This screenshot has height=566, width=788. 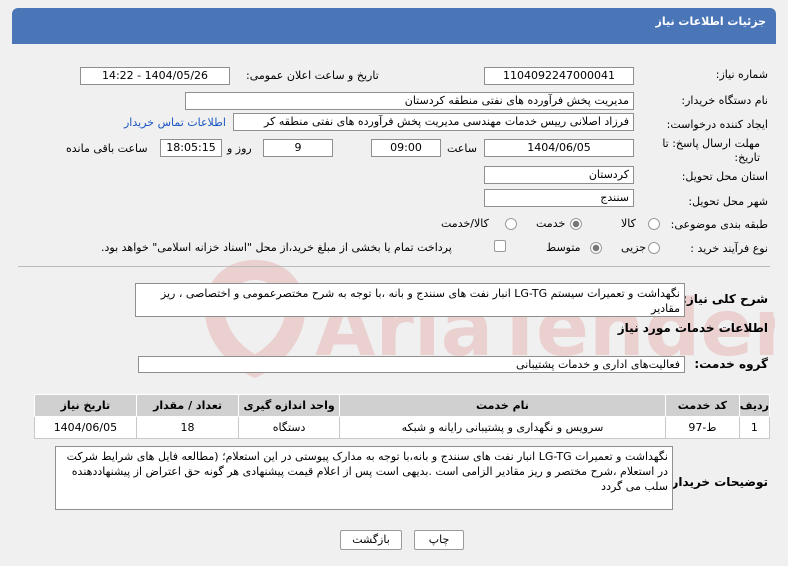 I want to click on treasury-payment-checkbox, so click(x=500, y=246).